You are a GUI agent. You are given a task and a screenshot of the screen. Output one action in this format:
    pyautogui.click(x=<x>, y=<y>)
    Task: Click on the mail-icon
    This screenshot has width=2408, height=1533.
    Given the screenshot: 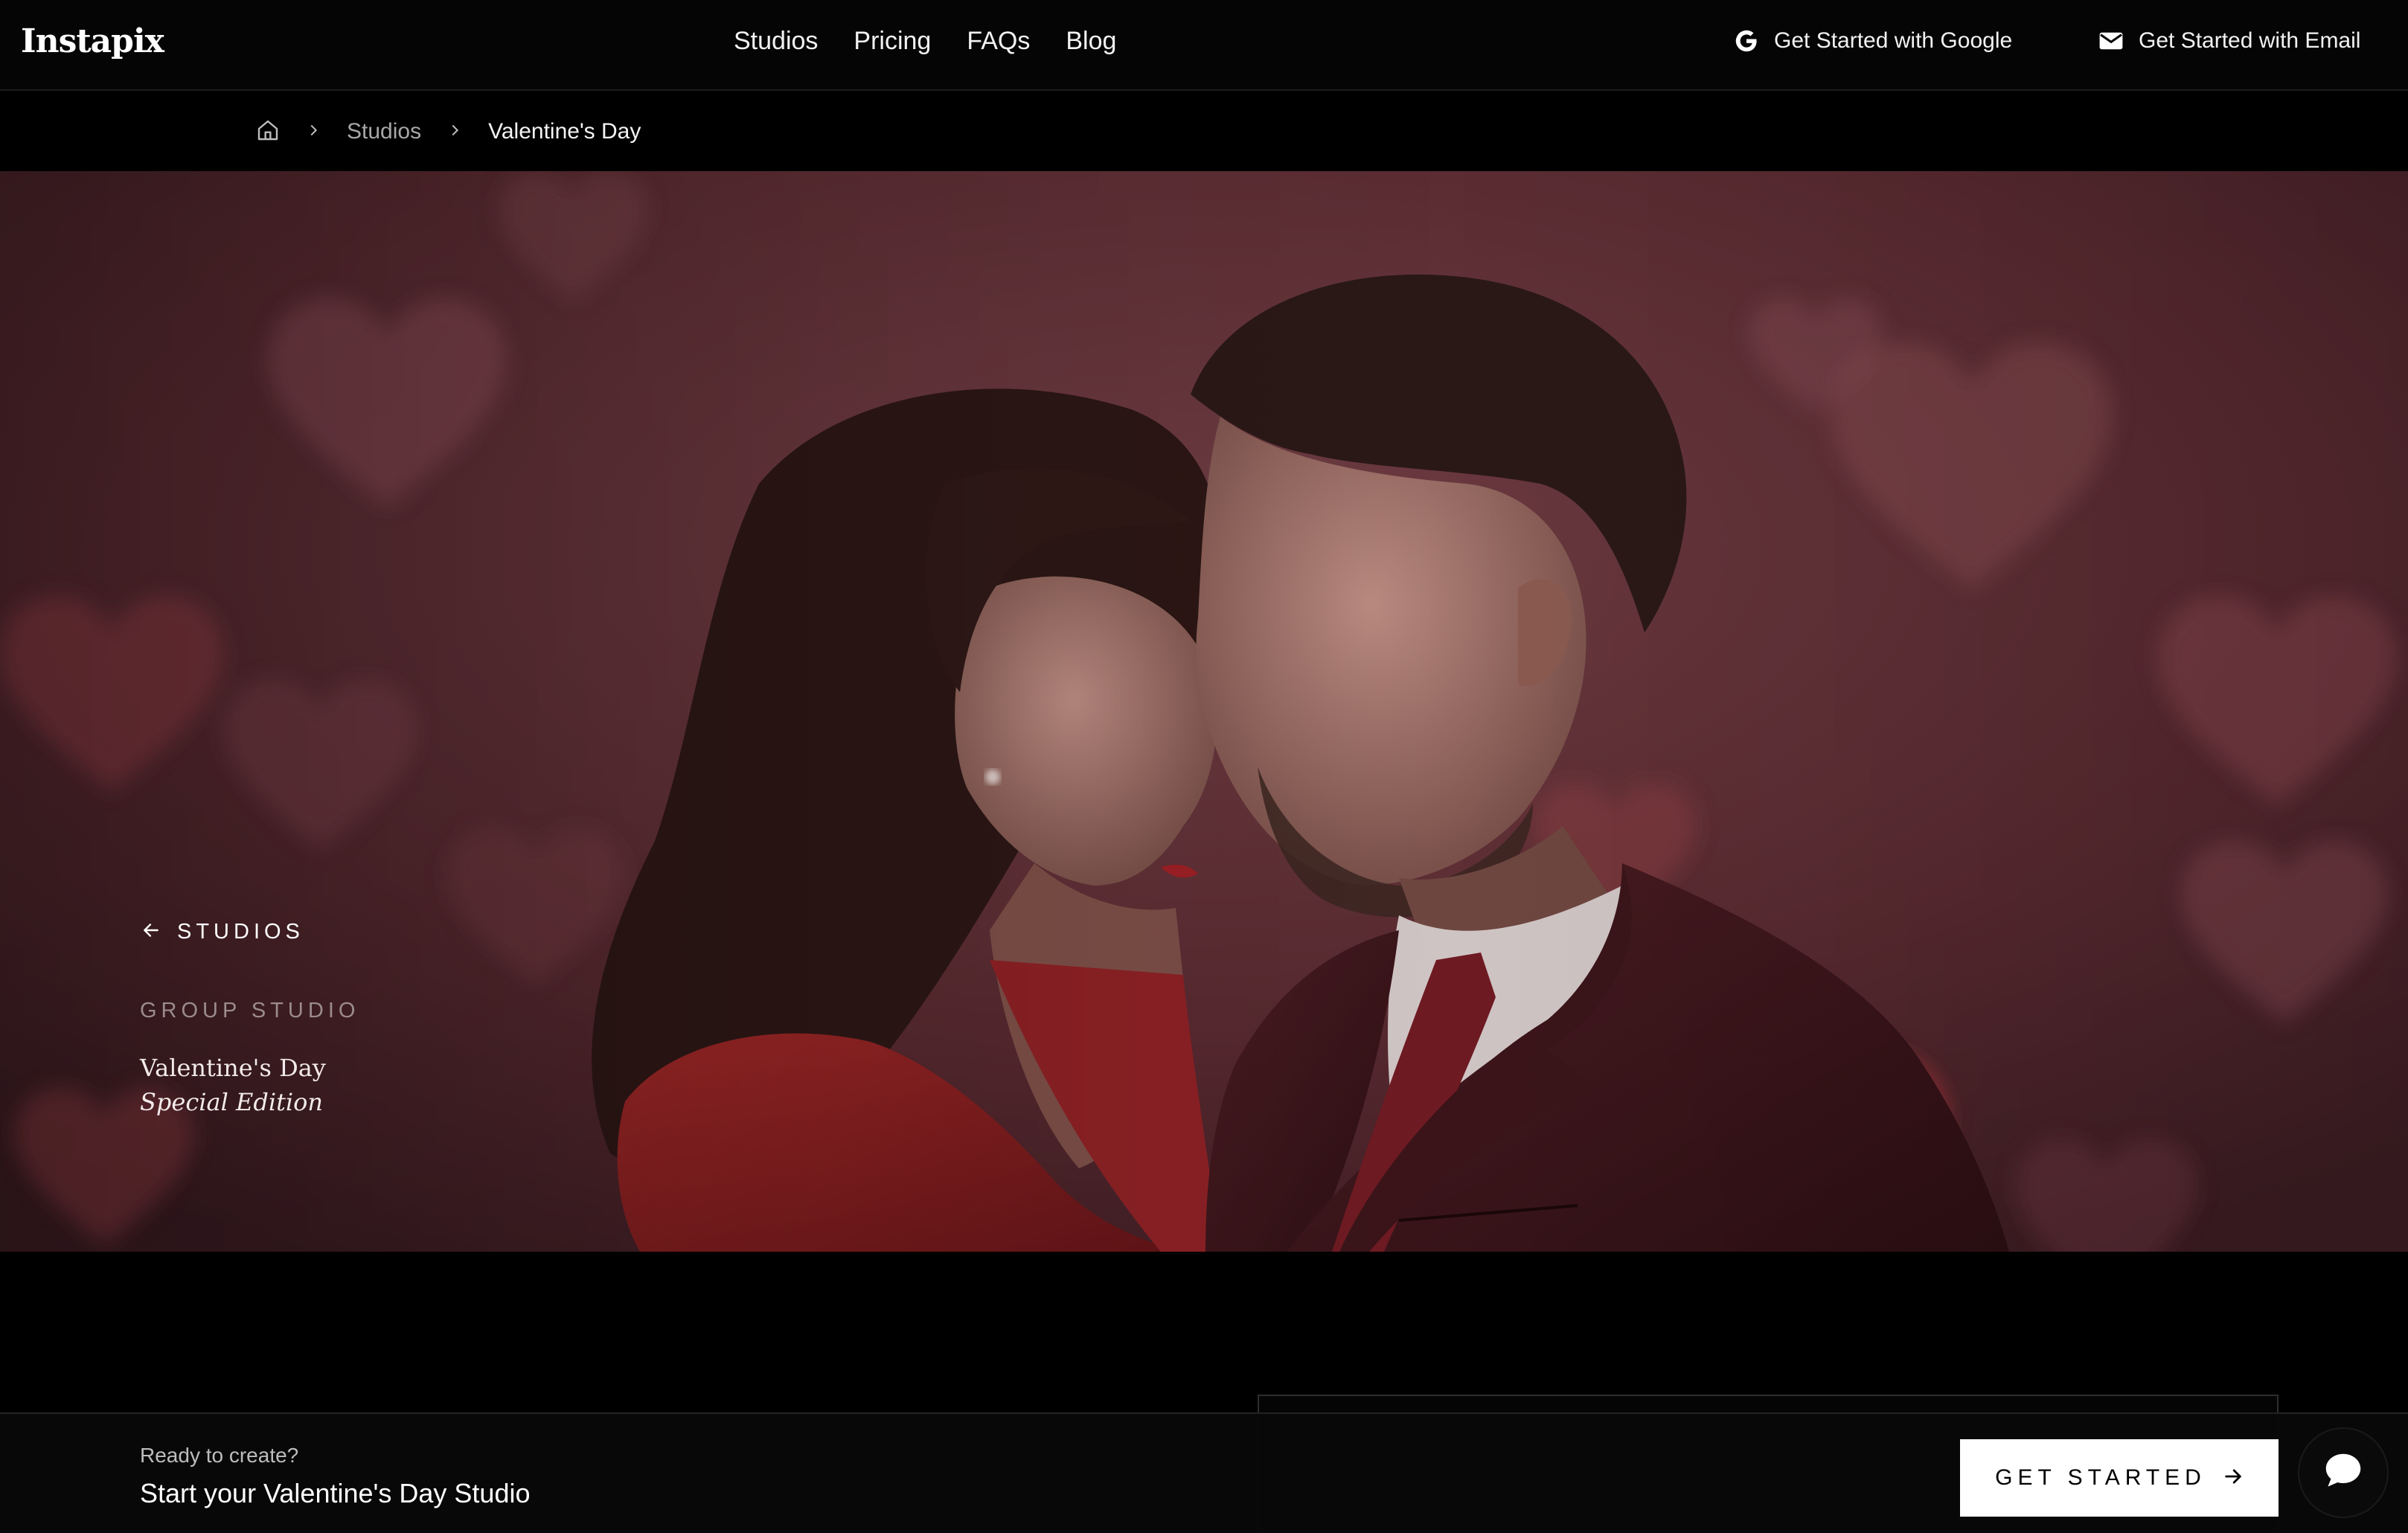 What is the action you would take?
    pyautogui.click(x=2111, y=41)
    